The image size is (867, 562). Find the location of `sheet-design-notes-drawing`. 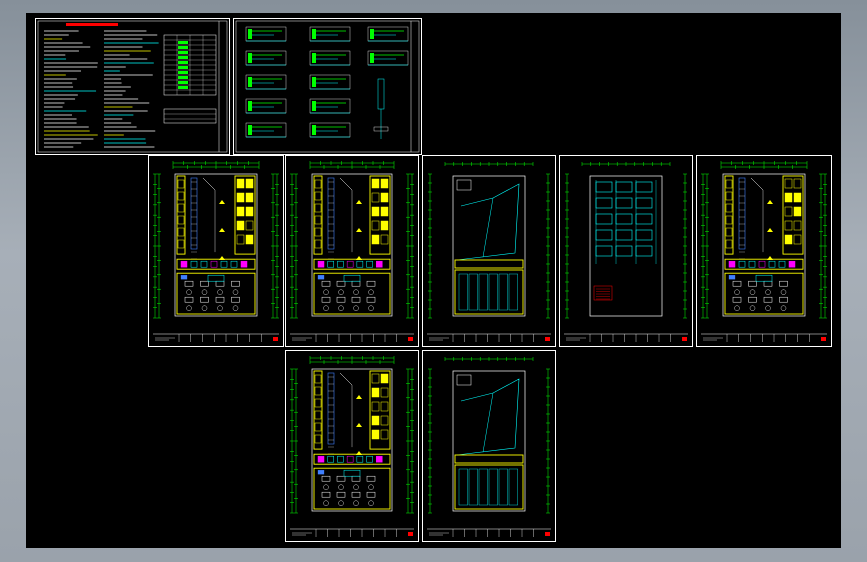

sheet-design-notes-drawing is located at coordinates (132, 86).